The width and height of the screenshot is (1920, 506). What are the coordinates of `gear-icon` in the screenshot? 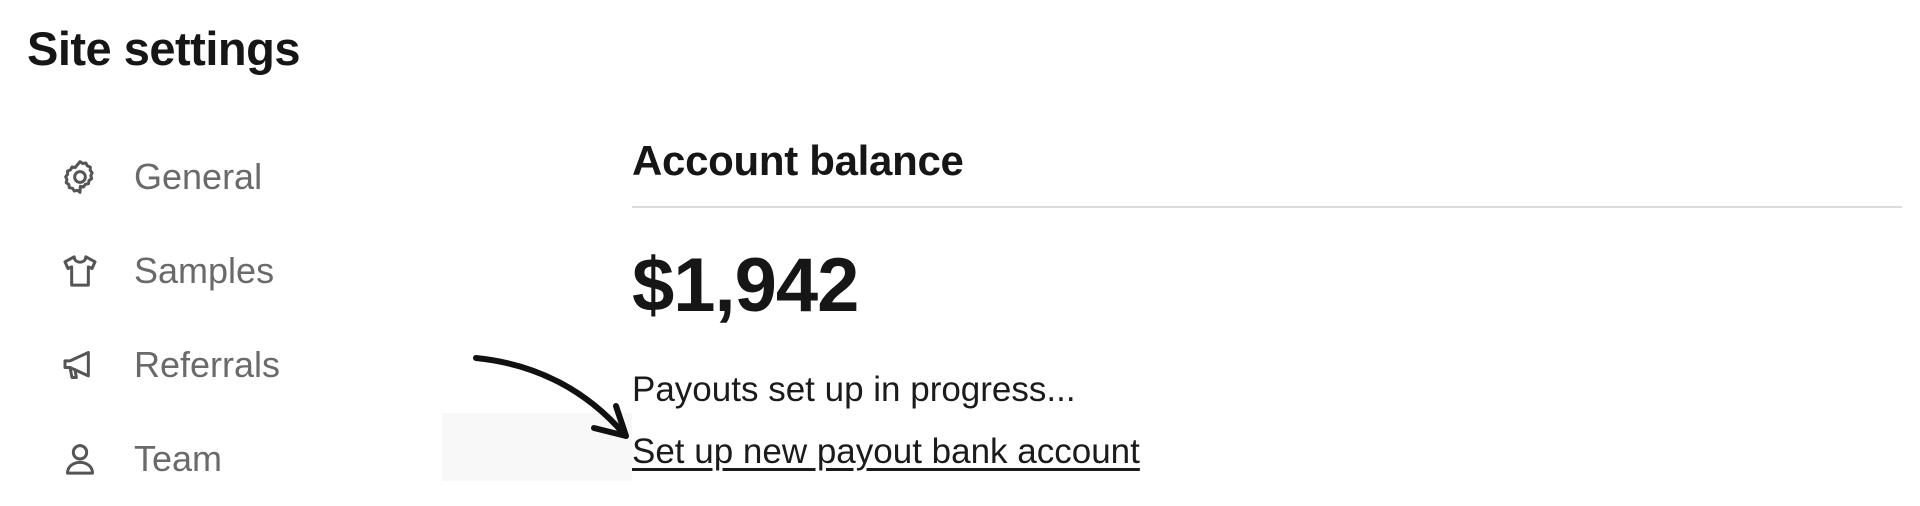 It's located at (80, 177).